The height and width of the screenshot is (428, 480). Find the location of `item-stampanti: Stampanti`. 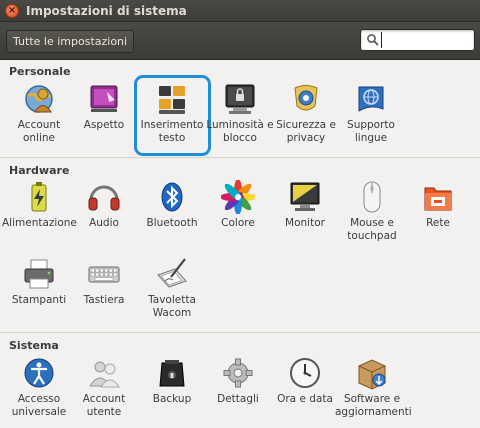

item-stampanti: Stampanti is located at coordinates (39, 282).